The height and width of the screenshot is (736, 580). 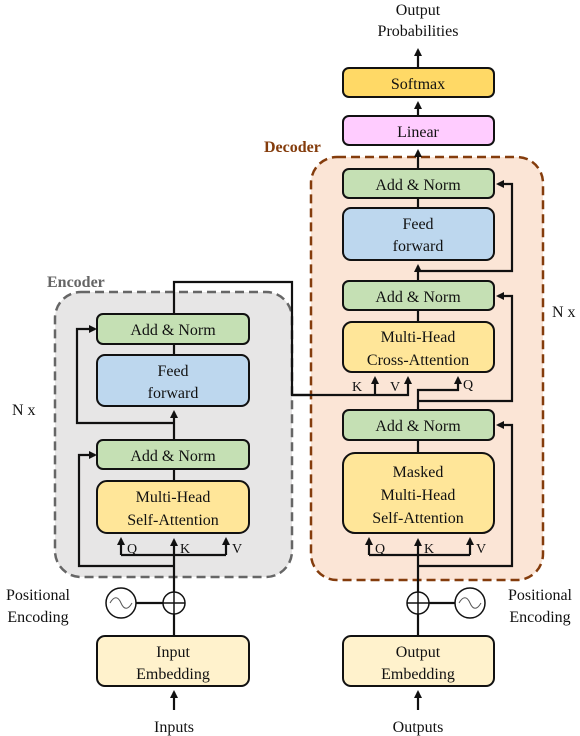 I want to click on input-embedding-line2: Embedding, so click(x=173, y=674).